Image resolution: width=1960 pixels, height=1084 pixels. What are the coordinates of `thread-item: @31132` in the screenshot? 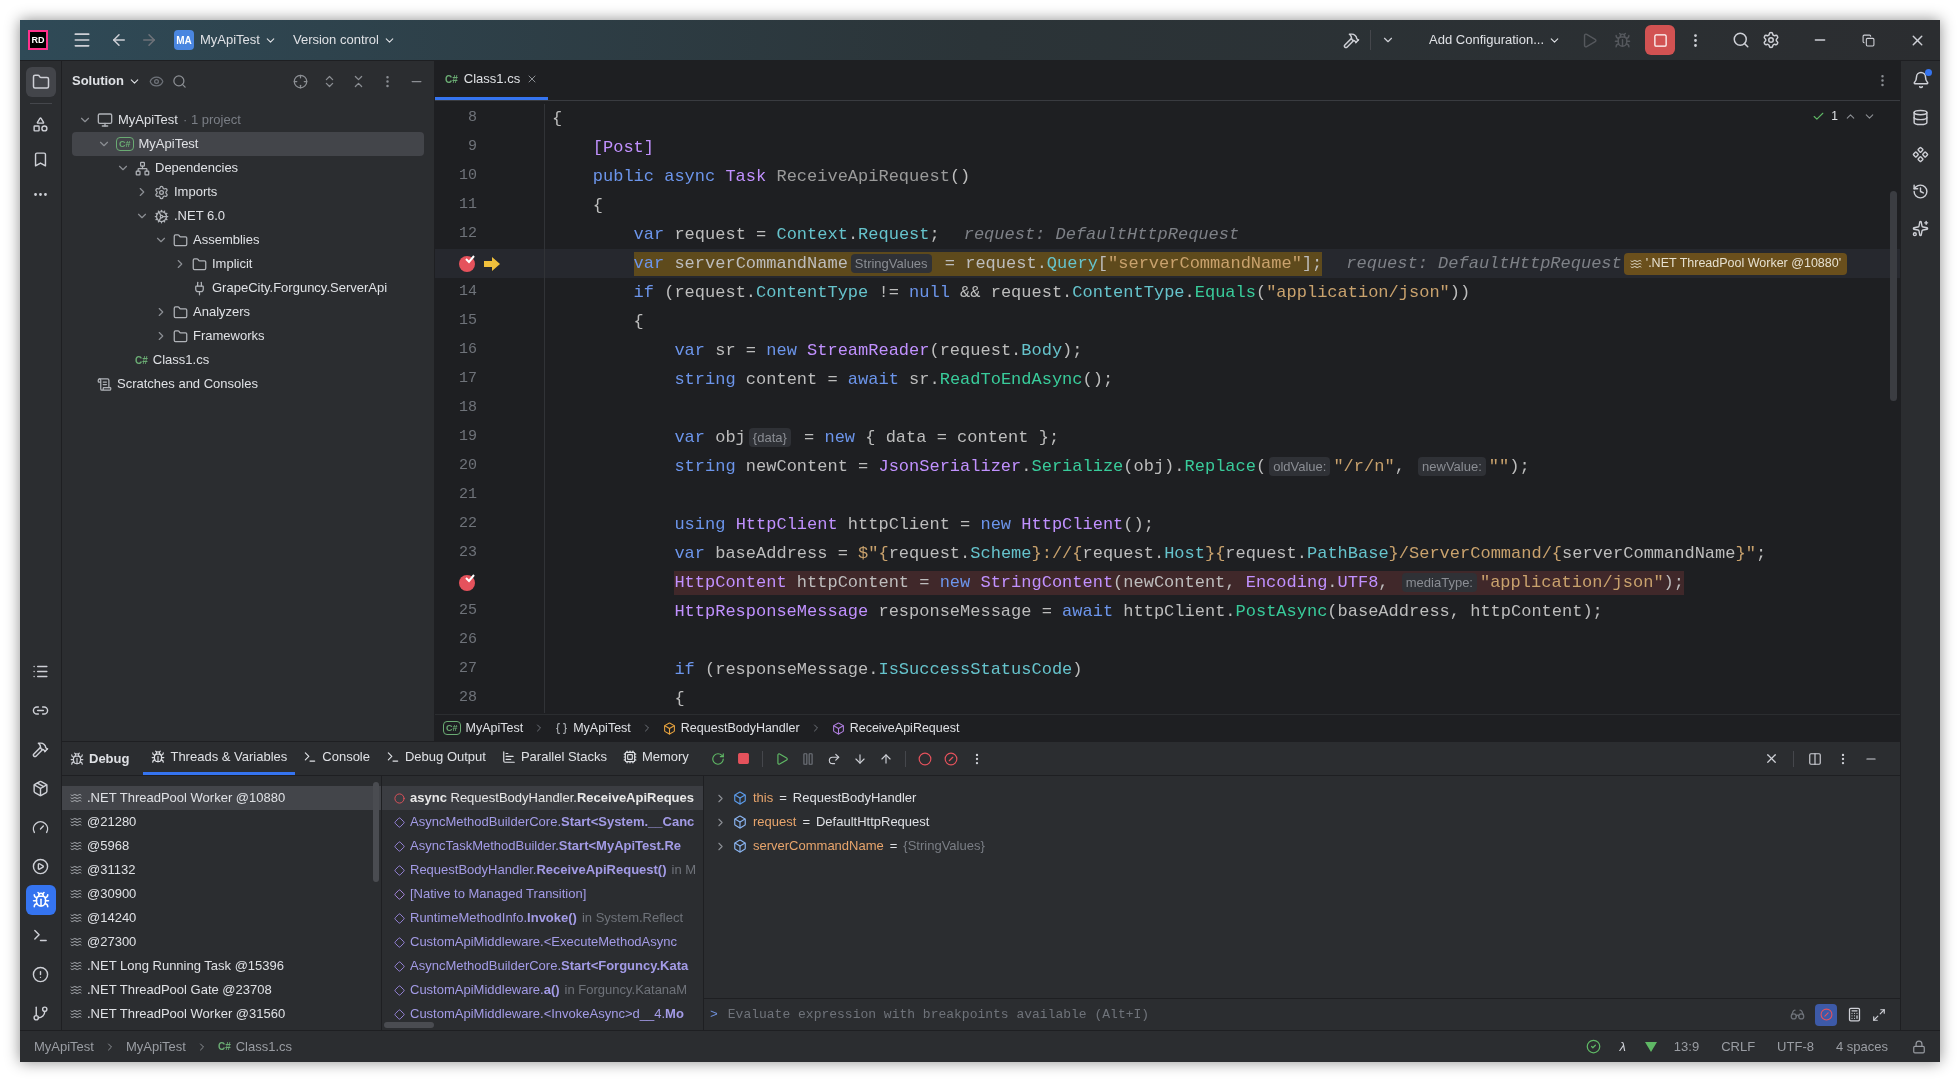 It's located at (221, 870).